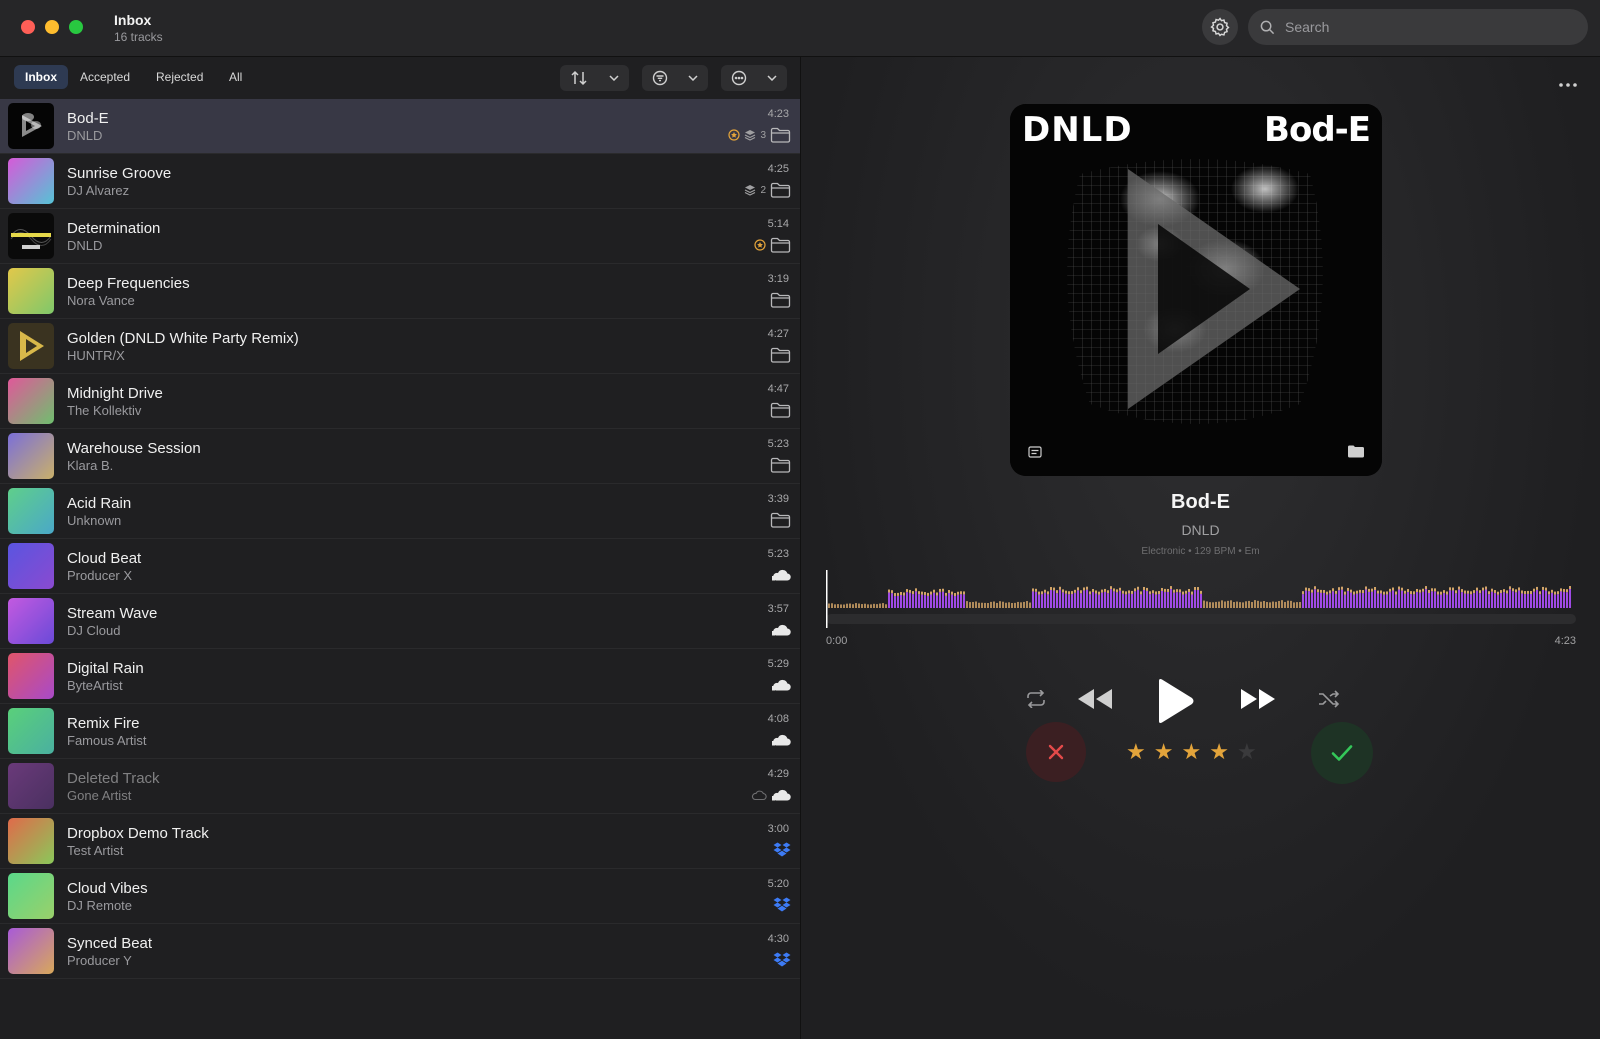 The image size is (1600, 1039). Describe the element at coordinates (138, 833) in the screenshot. I see `track-title: Dropbox Demo Track` at that location.